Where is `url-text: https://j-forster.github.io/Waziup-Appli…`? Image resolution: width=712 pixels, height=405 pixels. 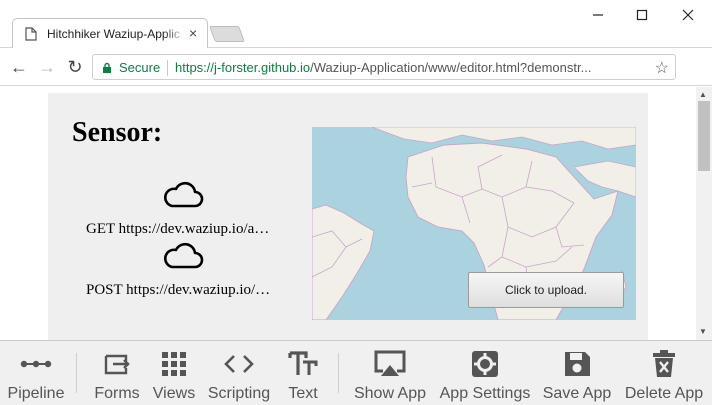
url-text: https://j-forster.github.io/Waziup-Appli… is located at coordinates (411, 67).